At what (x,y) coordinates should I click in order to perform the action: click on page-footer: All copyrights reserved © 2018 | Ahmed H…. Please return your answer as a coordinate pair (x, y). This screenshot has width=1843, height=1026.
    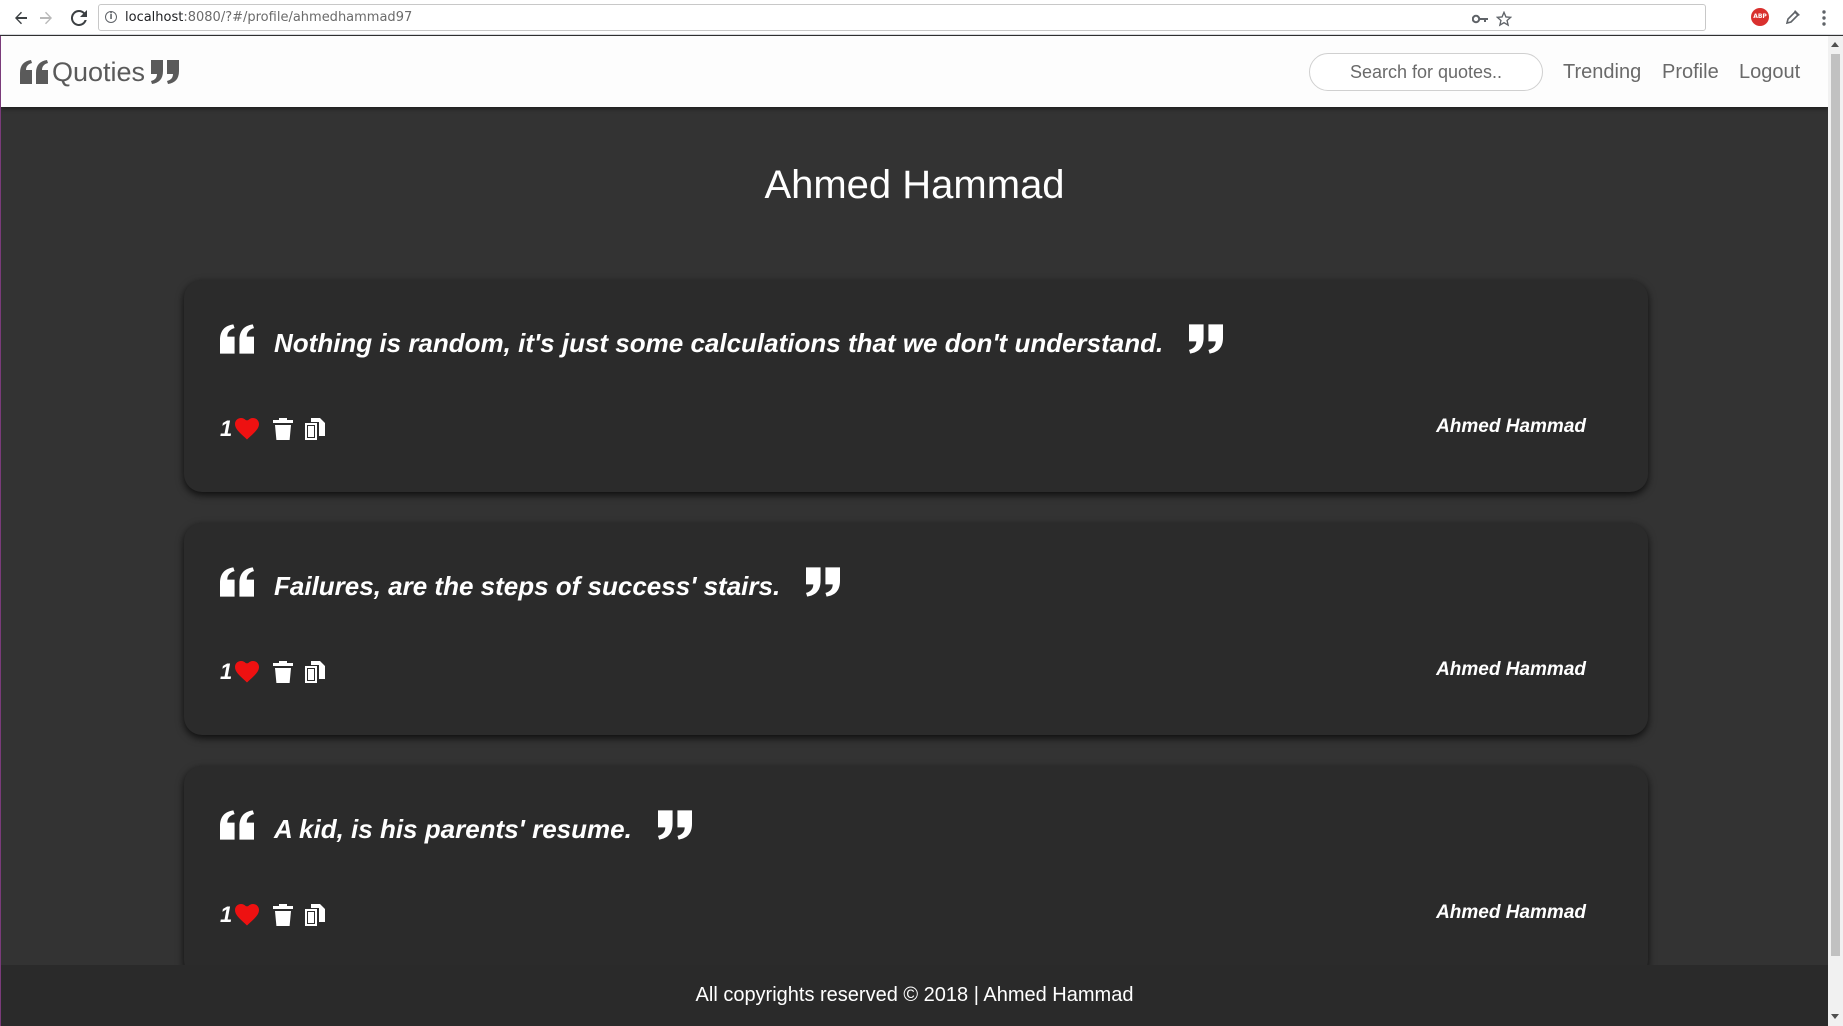
    Looking at the image, I should click on (914, 995).